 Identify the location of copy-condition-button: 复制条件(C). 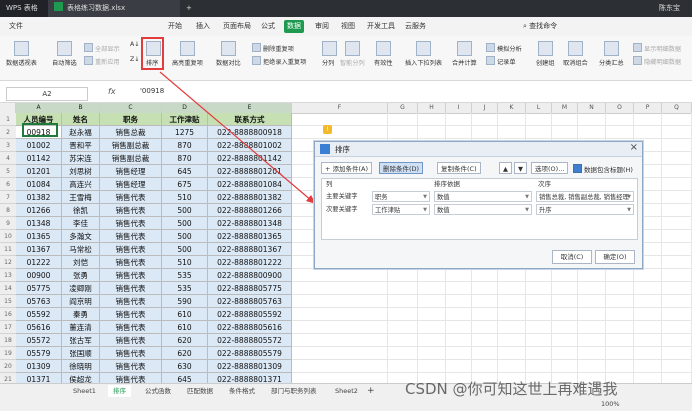
(459, 168).